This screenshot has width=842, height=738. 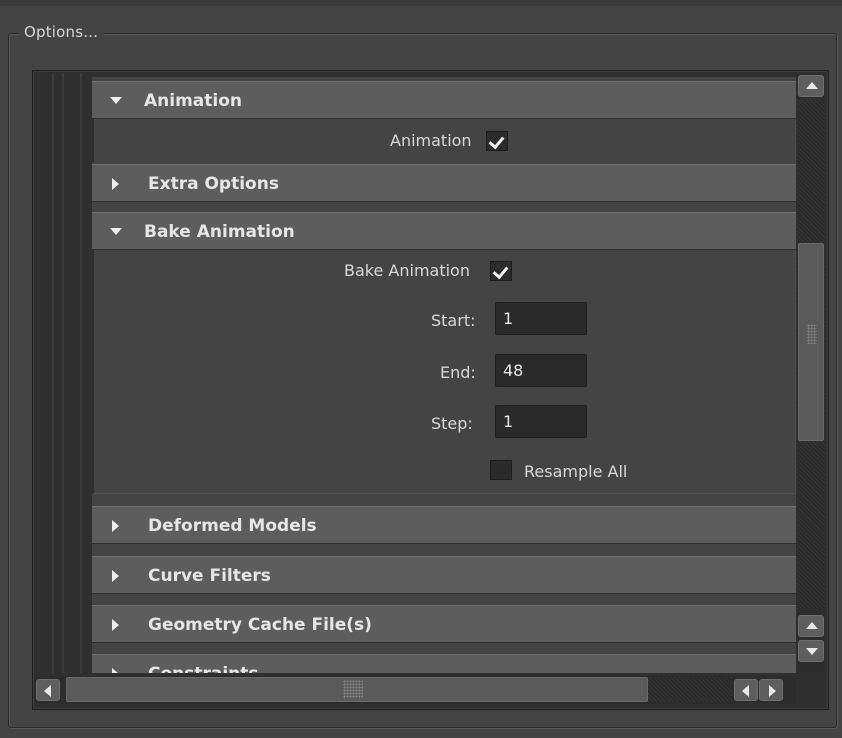 I want to click on end-label: End:, so click(x=458, y=372).